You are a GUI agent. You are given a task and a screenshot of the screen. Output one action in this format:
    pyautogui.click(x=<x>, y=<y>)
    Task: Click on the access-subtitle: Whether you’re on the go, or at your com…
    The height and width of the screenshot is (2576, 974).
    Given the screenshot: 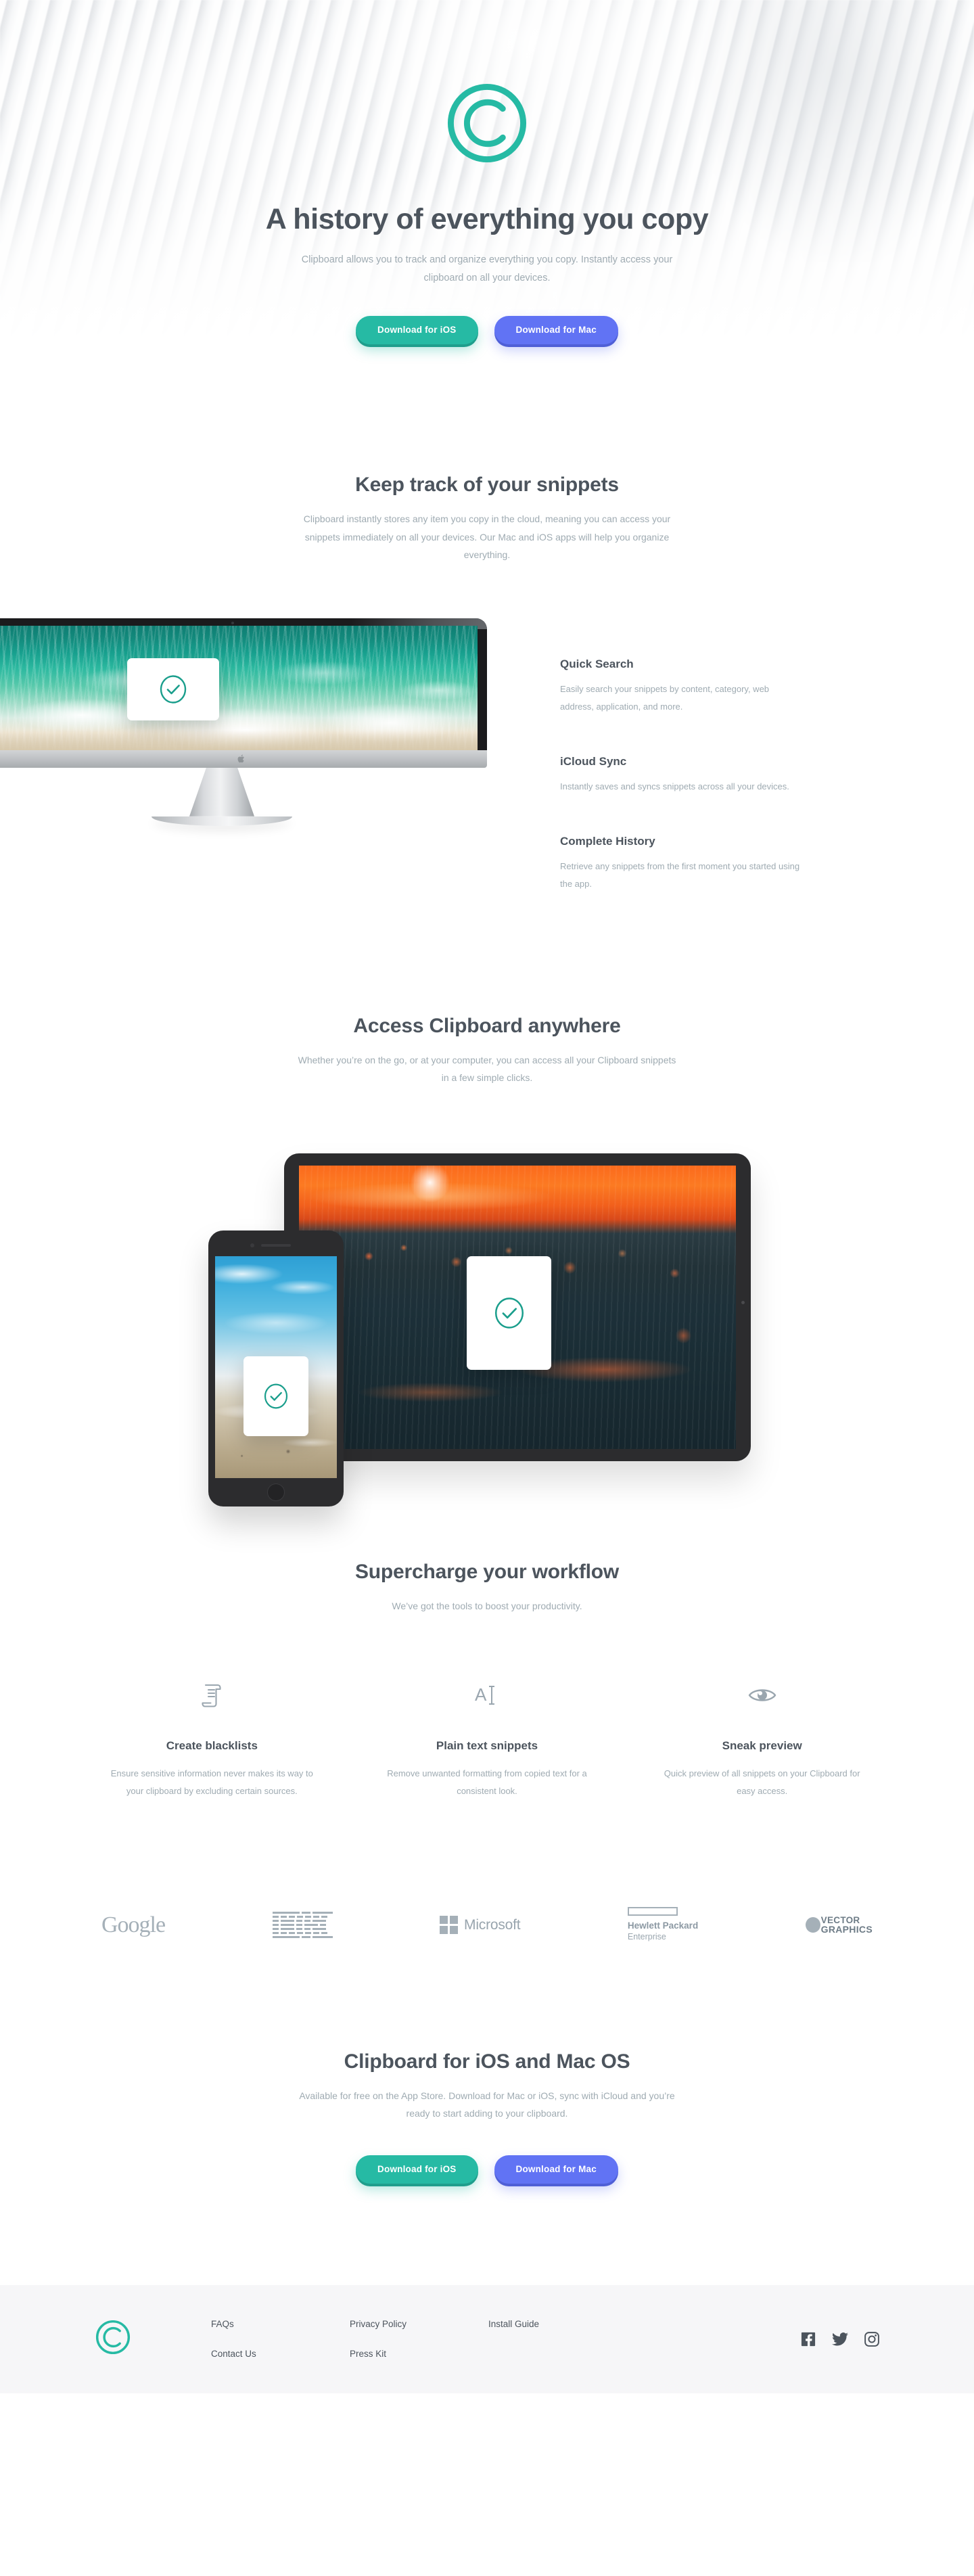 What is the action you would take?
    pyautogui.click(x=487, y=1069)
    